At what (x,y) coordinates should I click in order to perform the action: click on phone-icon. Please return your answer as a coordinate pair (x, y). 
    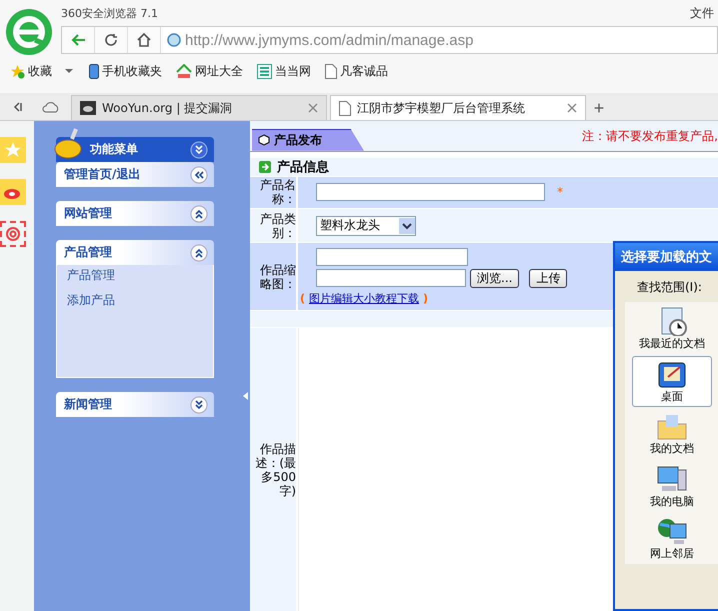
    Looking at the image, I should click on (94, 71).